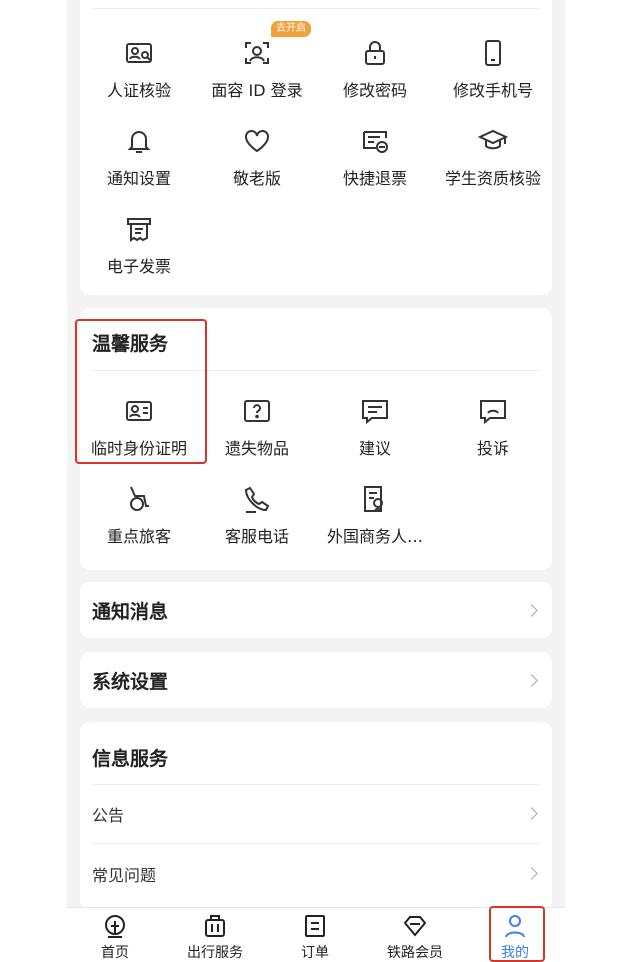  What do you see at coordinates (375, 157) in the screenshot?
I see `grid-item-quick-refund: 快捷退票` at bounding box center [375, 157].